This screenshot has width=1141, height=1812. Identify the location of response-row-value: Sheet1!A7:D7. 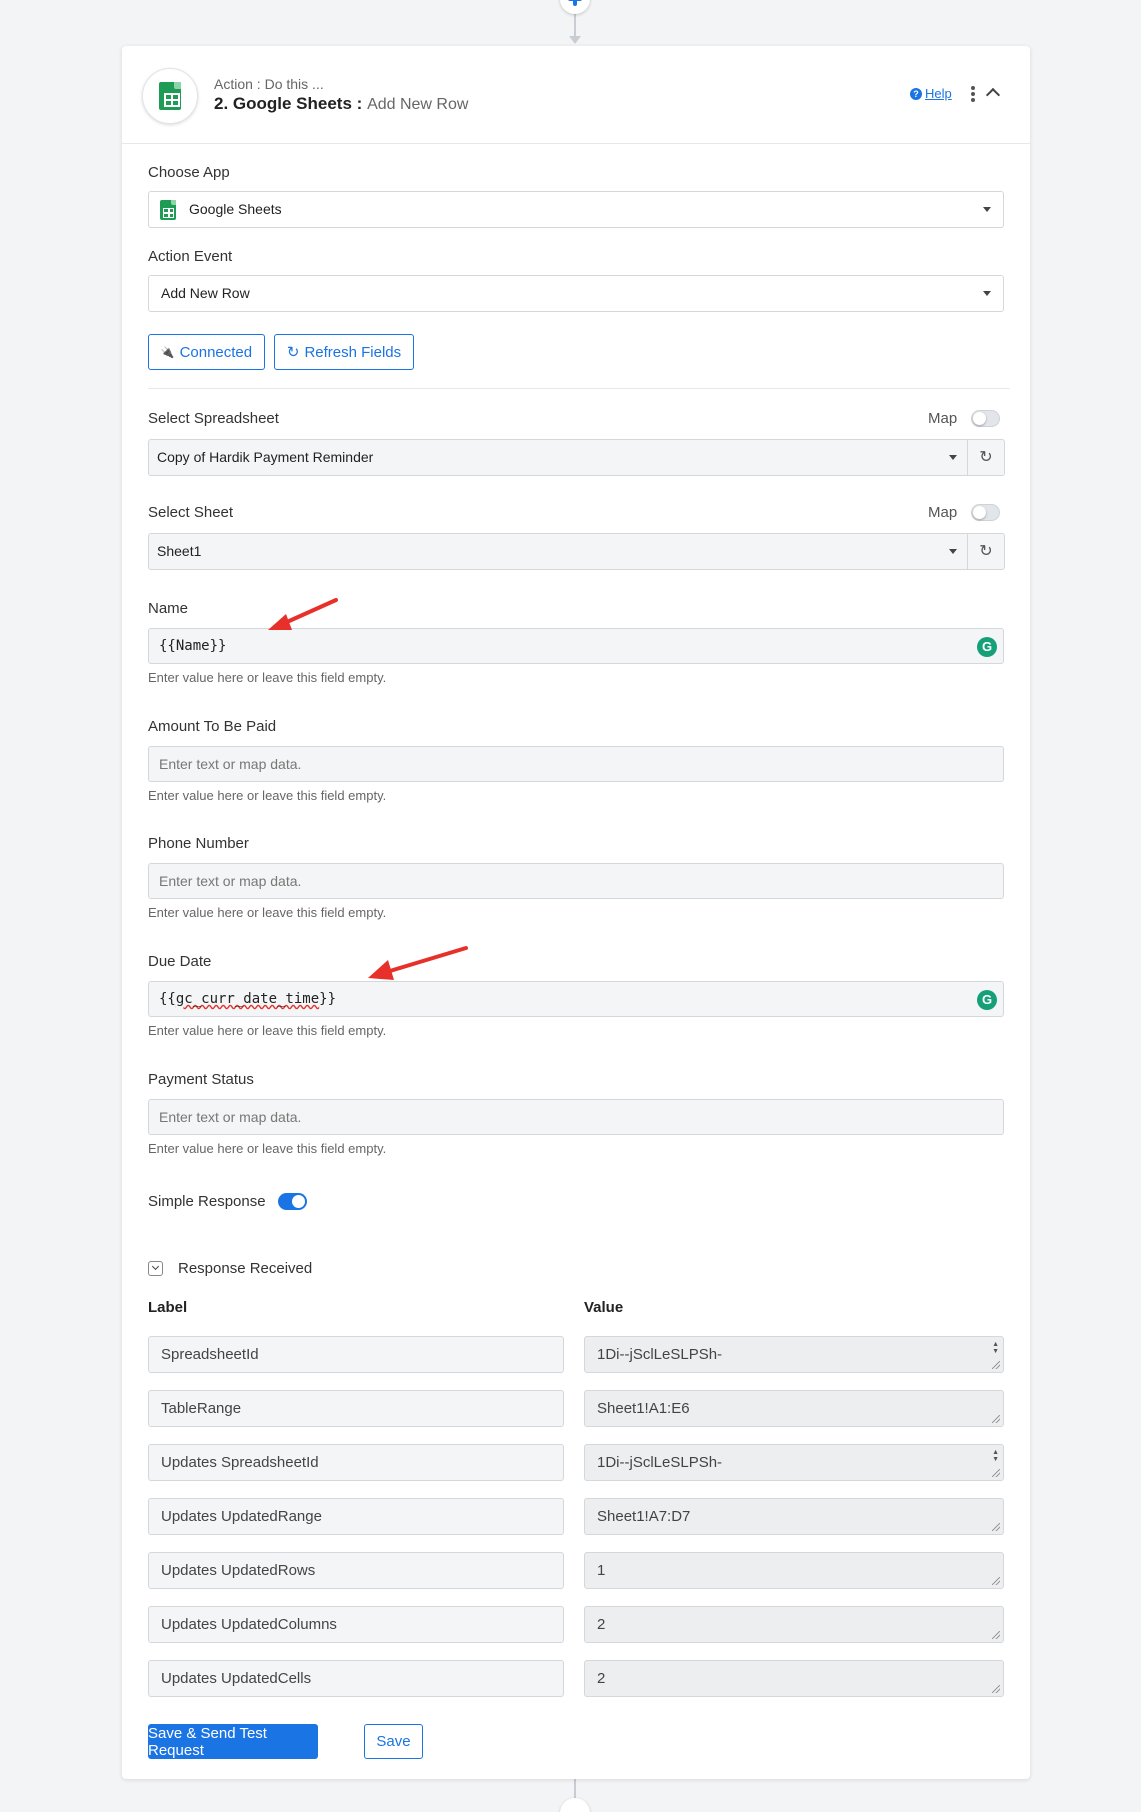
(794, 1516).